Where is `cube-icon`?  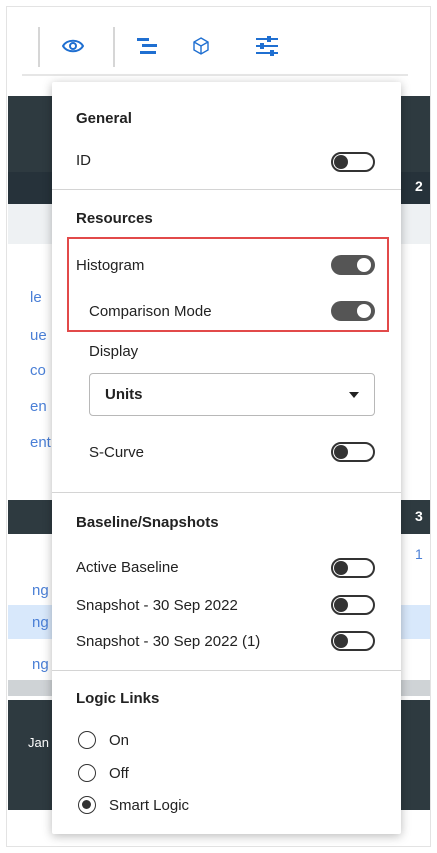 cube-icon is located at coordinates (201, 46).